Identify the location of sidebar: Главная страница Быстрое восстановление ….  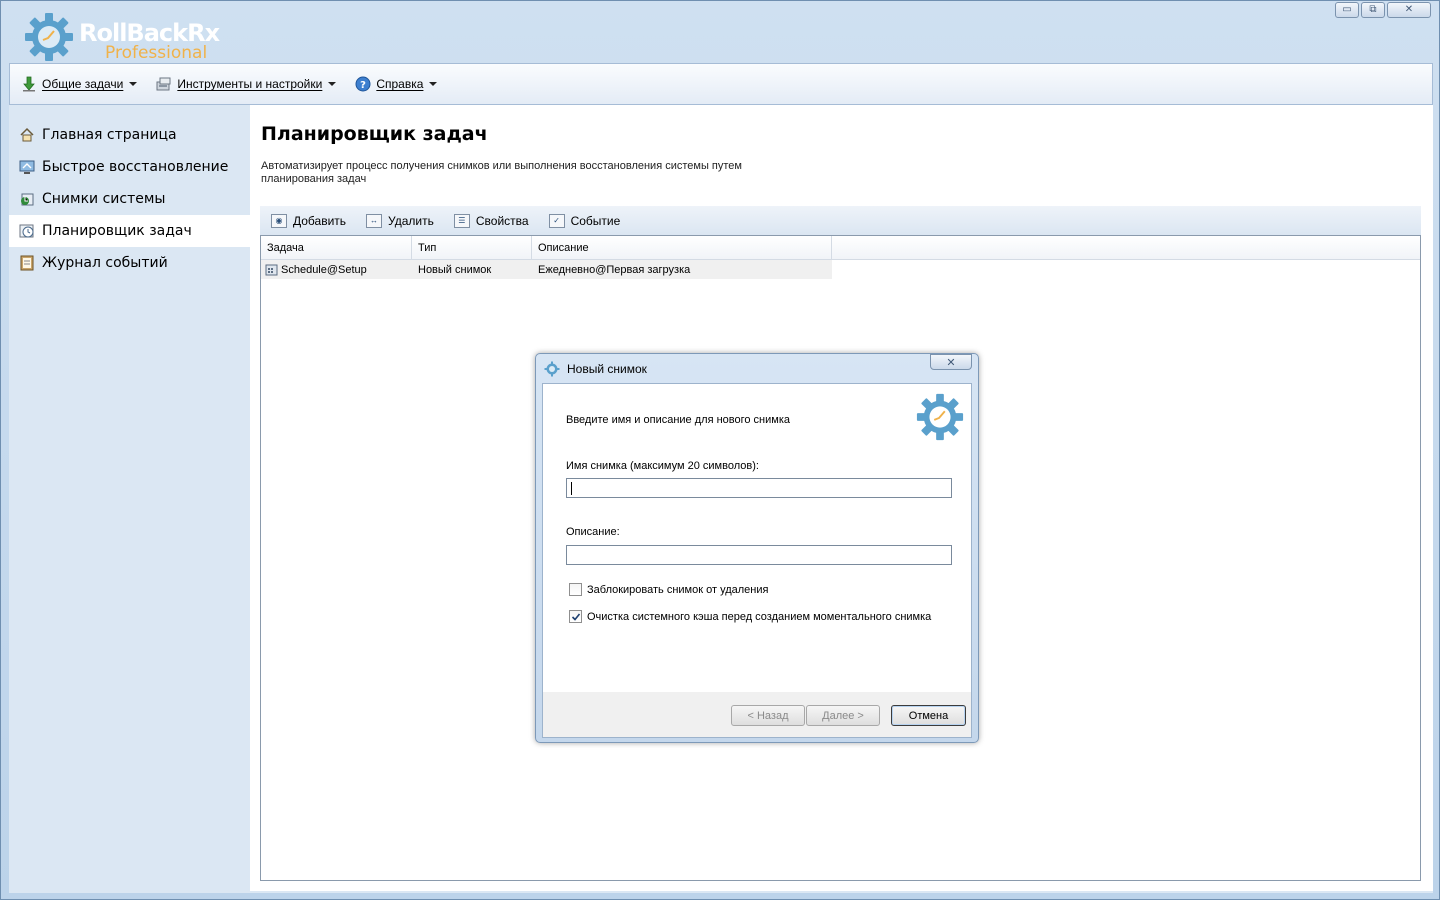
(129, 498).